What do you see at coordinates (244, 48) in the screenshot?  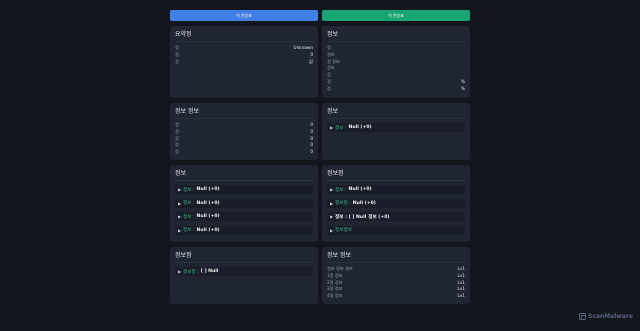 I see `kv-row: 정 Unknown` at bounding box center [244, 48].